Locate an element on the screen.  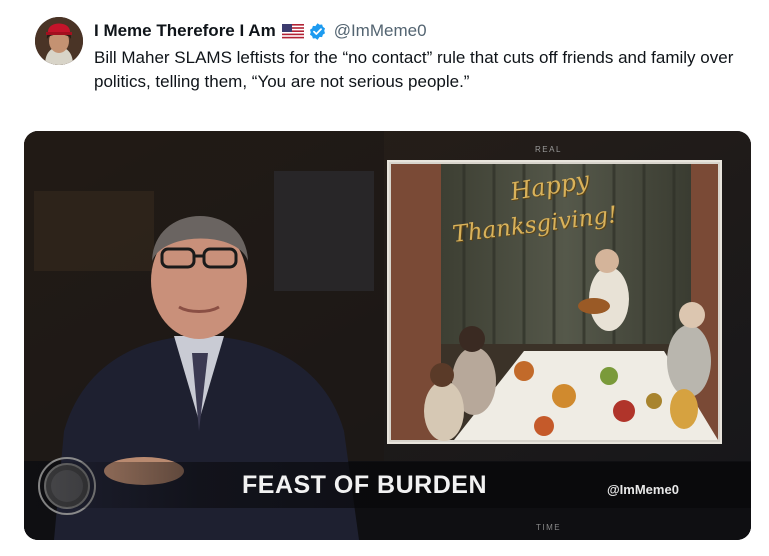
avatar is located at coordinates (59, 41).